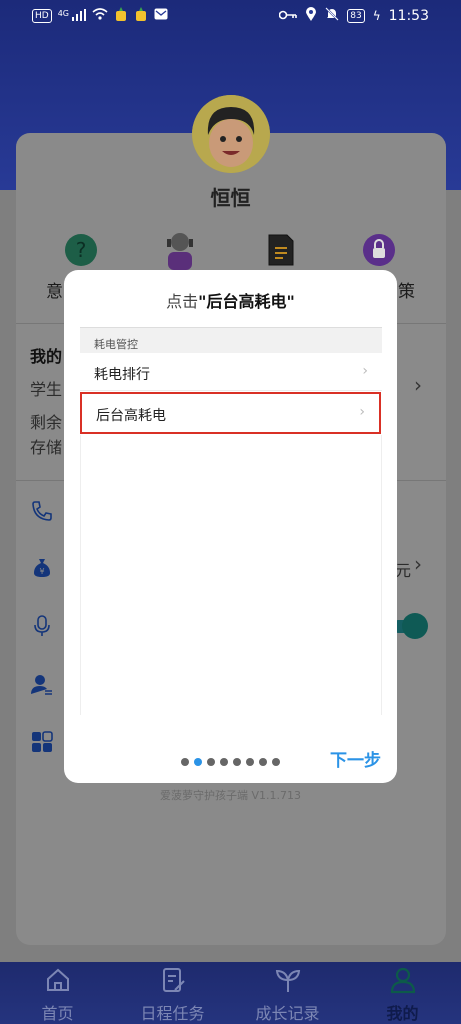  Describe the element at coordinates (230, 795) in the screenshot. I see `app-version: 爱菠萝守护孩子端 V1.1.713` at that location.